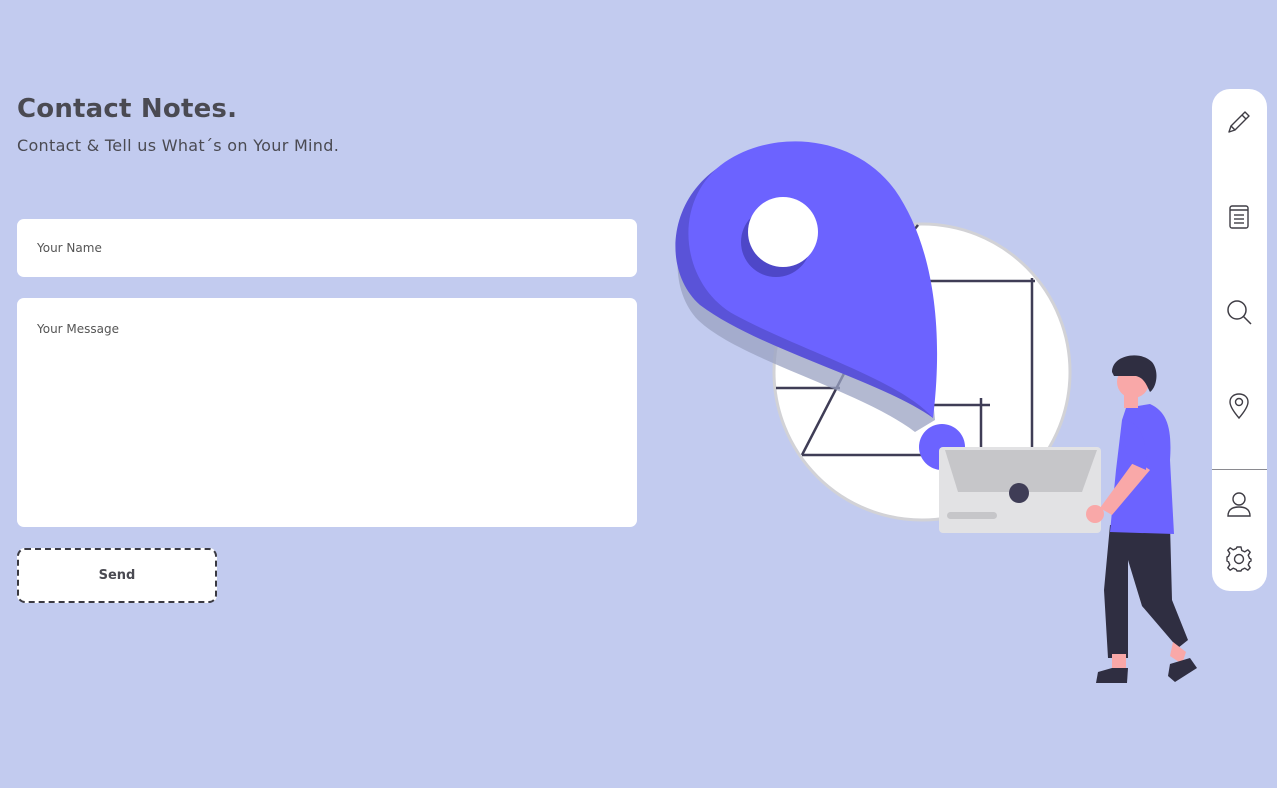 The width and height of the screenshot is (1277, 788). I want to click on pin-hole, so click(783, 232).